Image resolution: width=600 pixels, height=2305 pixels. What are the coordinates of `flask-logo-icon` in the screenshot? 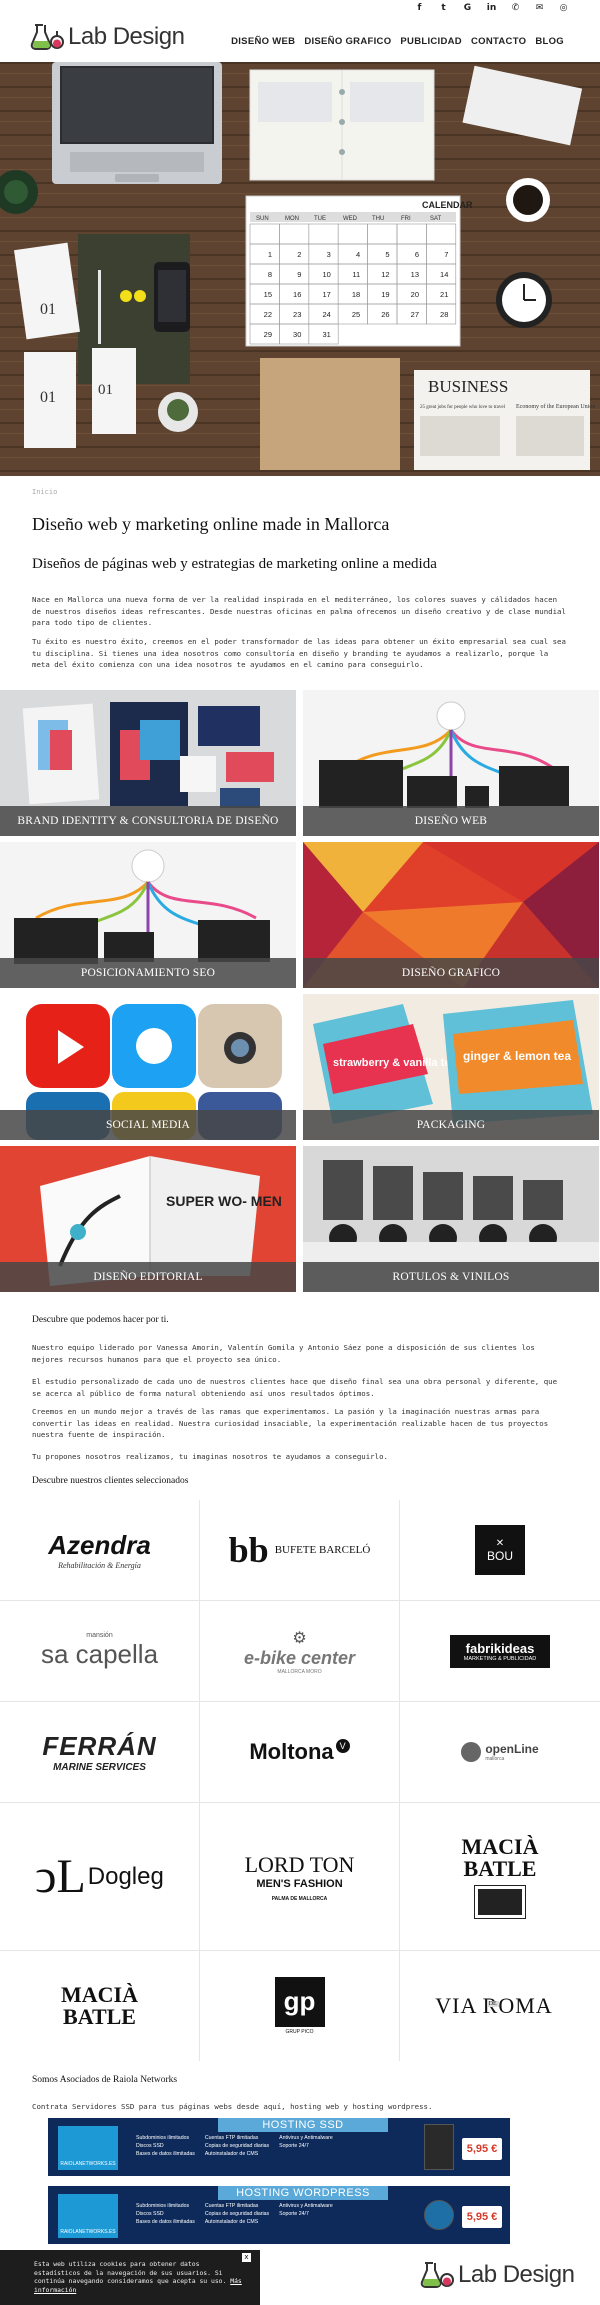 It's located at (437, 2275).